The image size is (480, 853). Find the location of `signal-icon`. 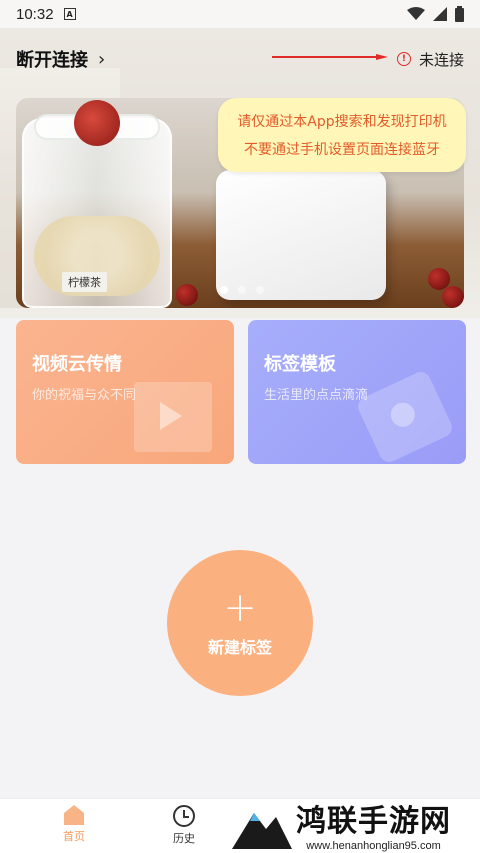

signal-icon is located at coordinates (440, 14).